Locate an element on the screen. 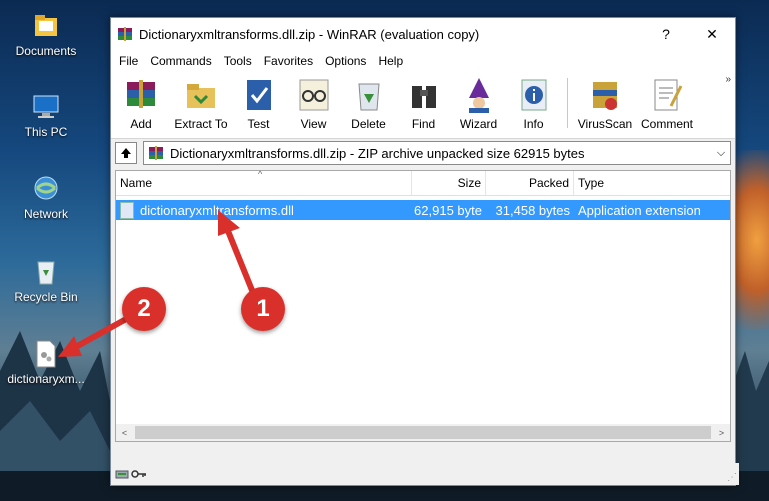  desktop-icon-label: This PC is located at coordinates (46, 132).